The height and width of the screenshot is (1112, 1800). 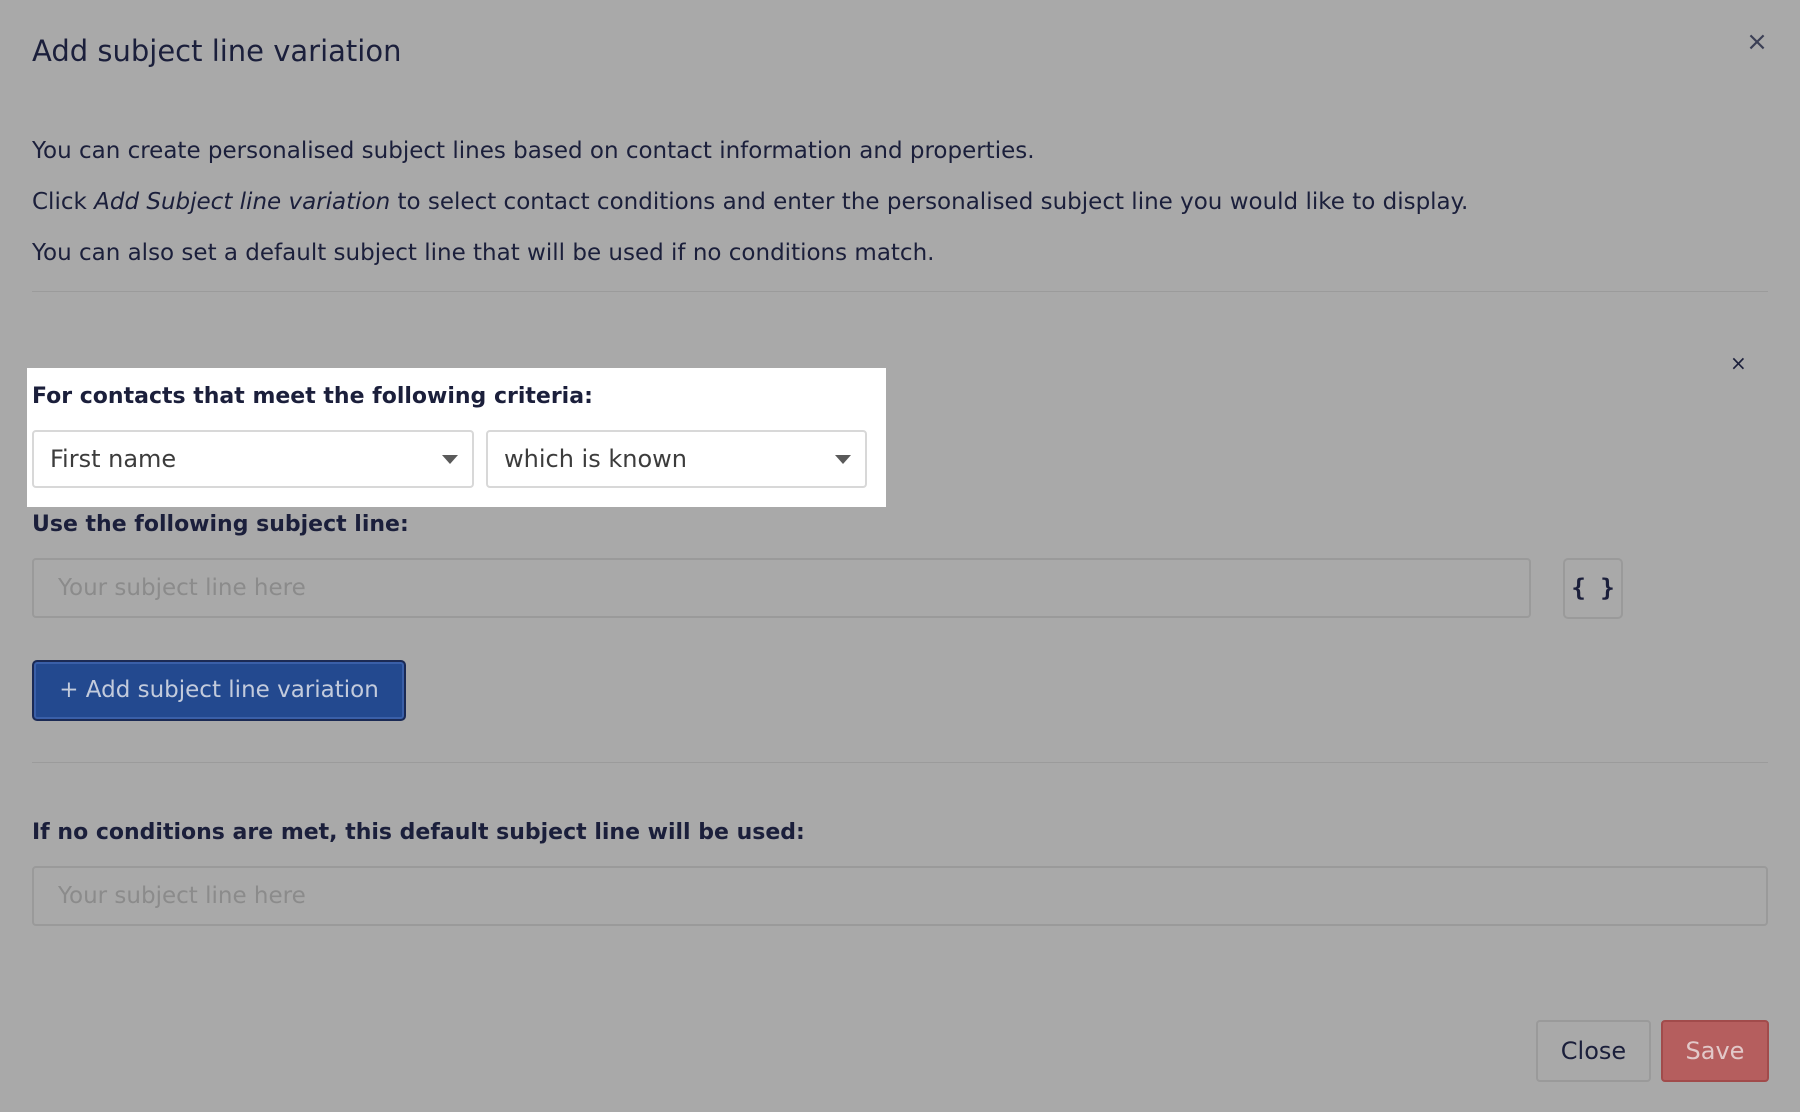 I want to click on save-button: Save, so click(x=1715, y=1051).